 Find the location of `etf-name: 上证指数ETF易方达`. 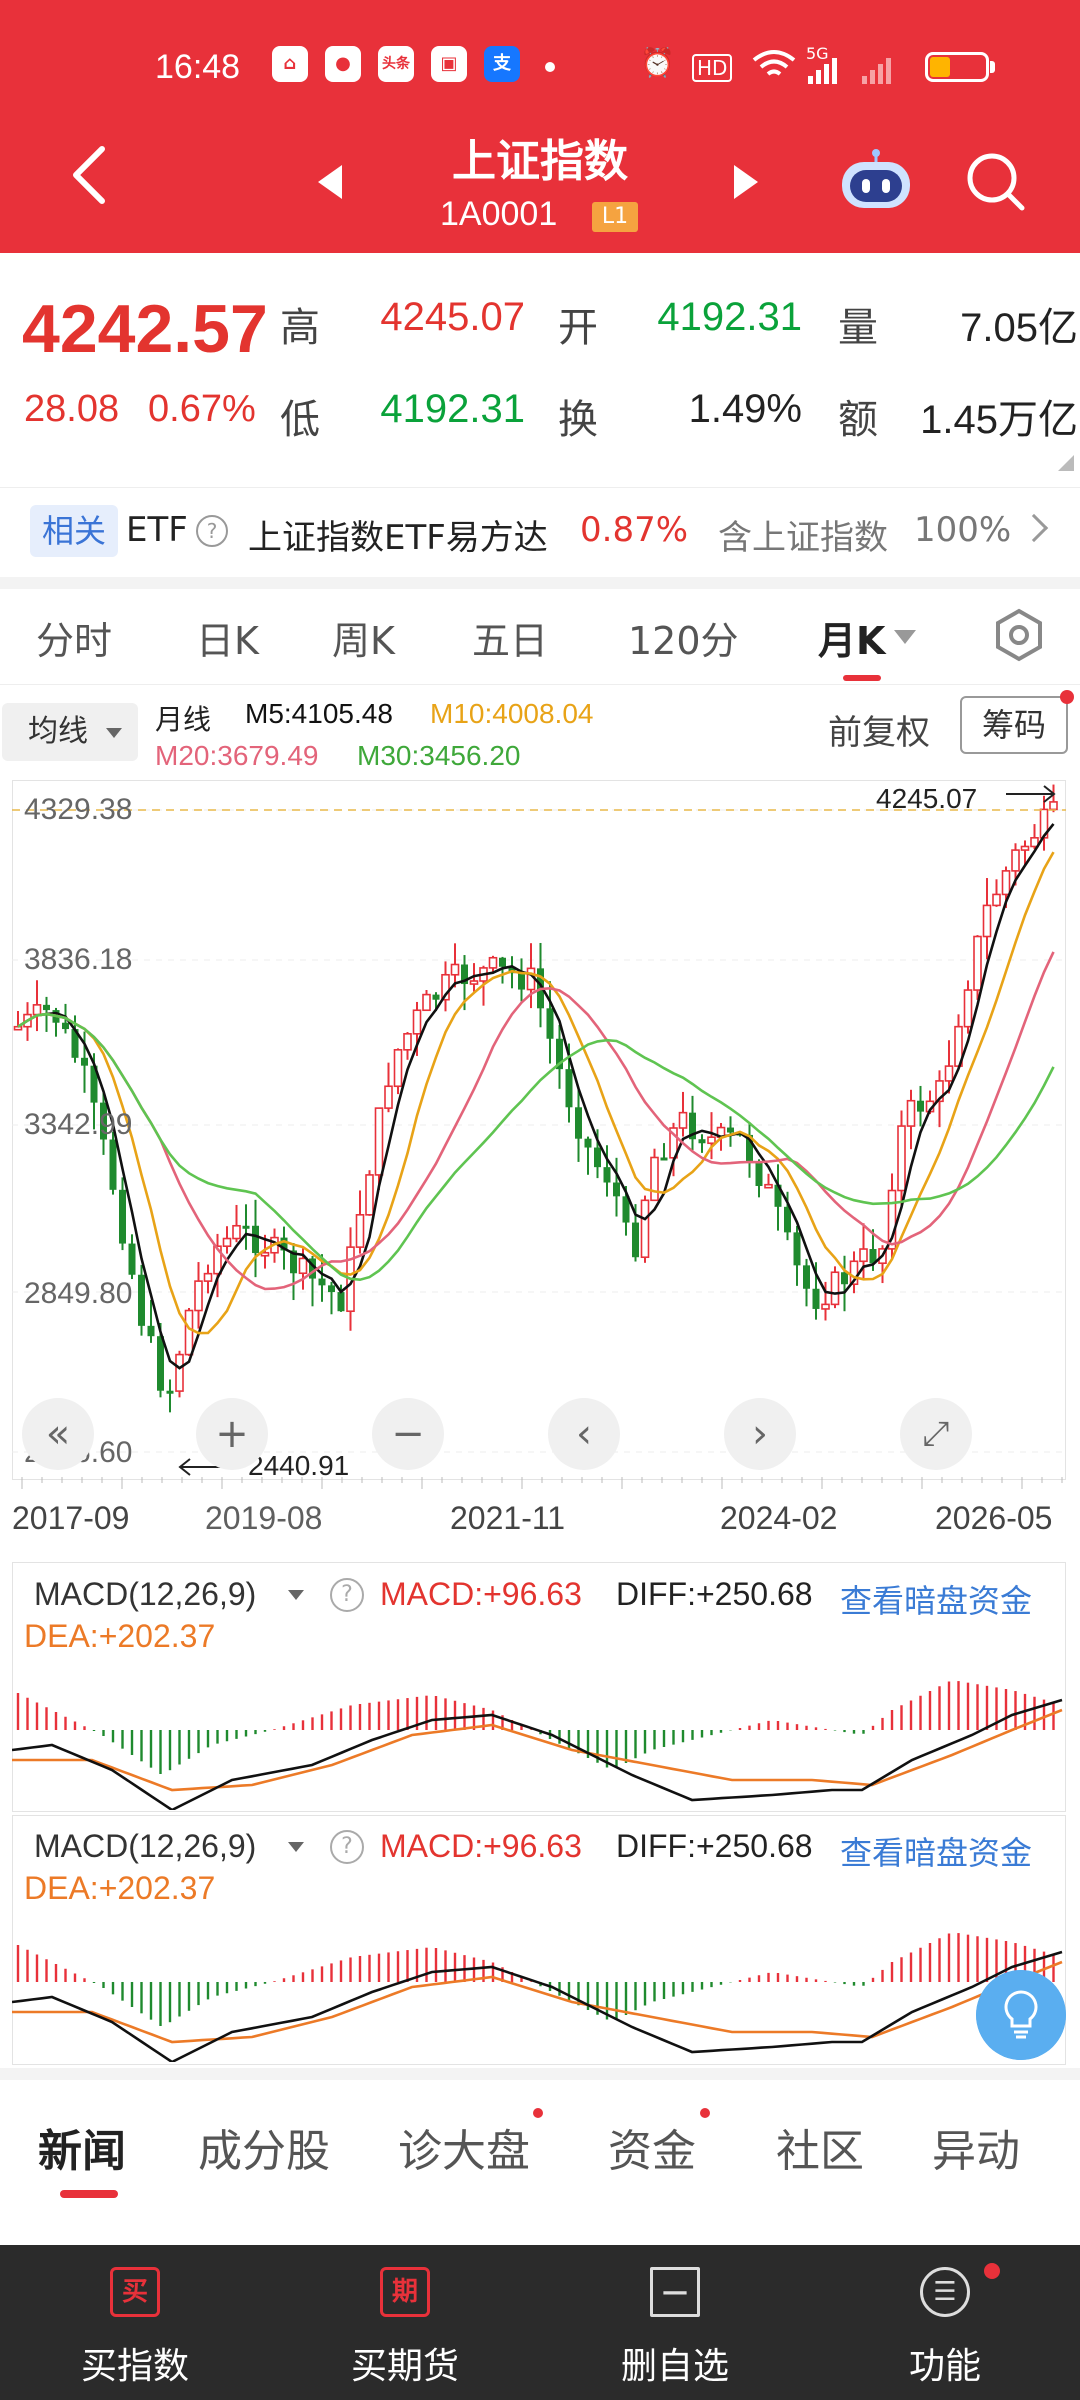

etf-name: 上证指数ETF易方达 is located at coordinates (398, 534).